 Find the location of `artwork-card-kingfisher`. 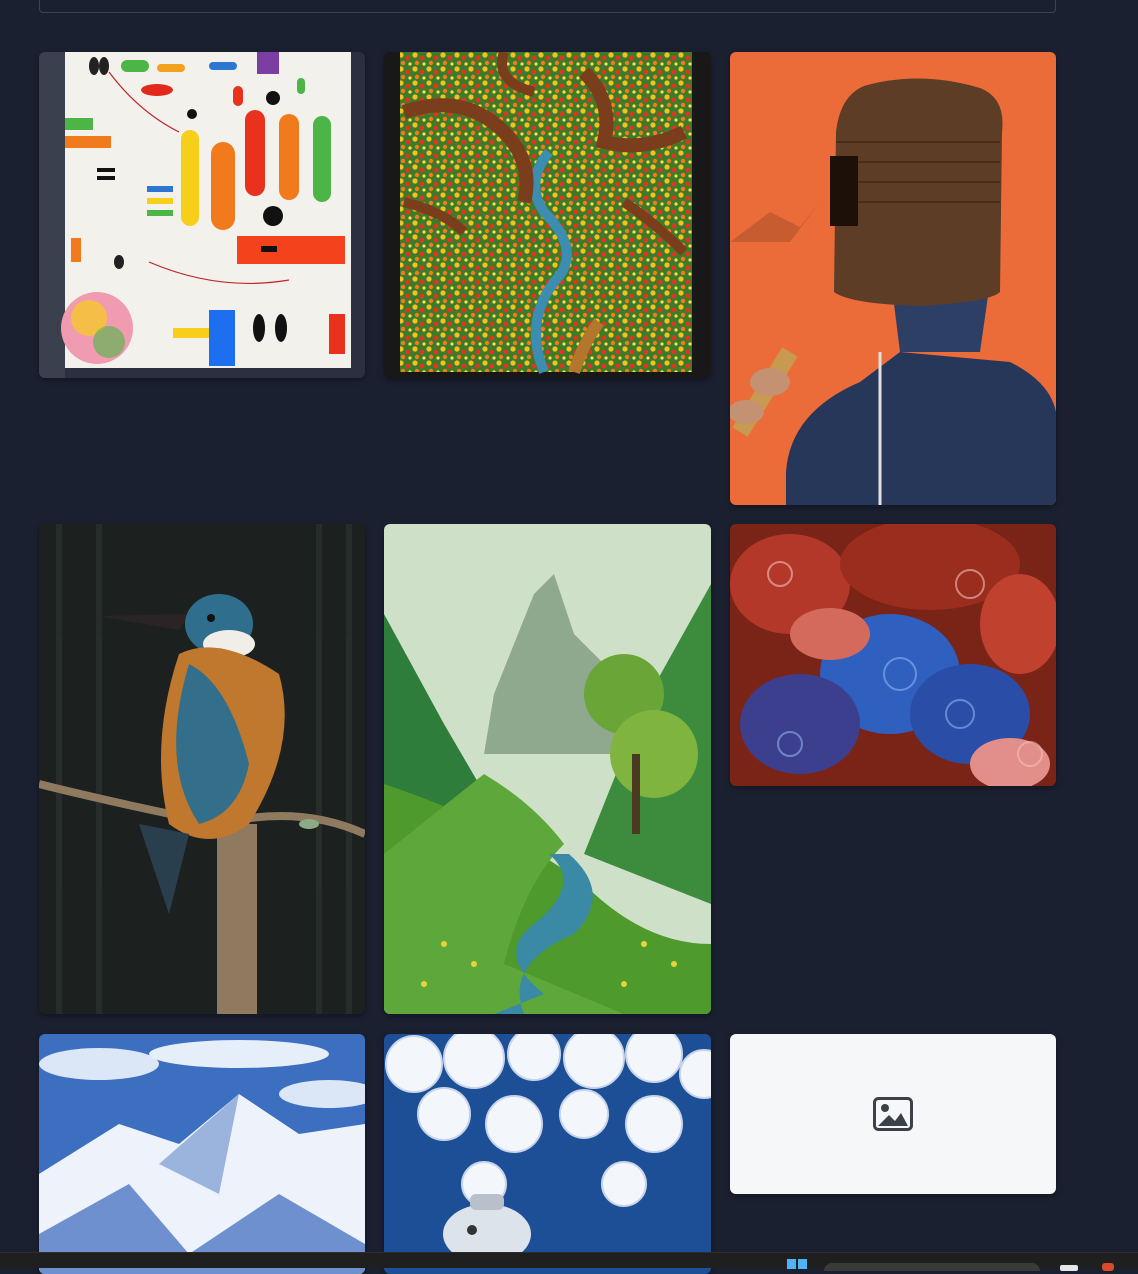

artwork-card-kingfisher is located at coordinates (202, 769).